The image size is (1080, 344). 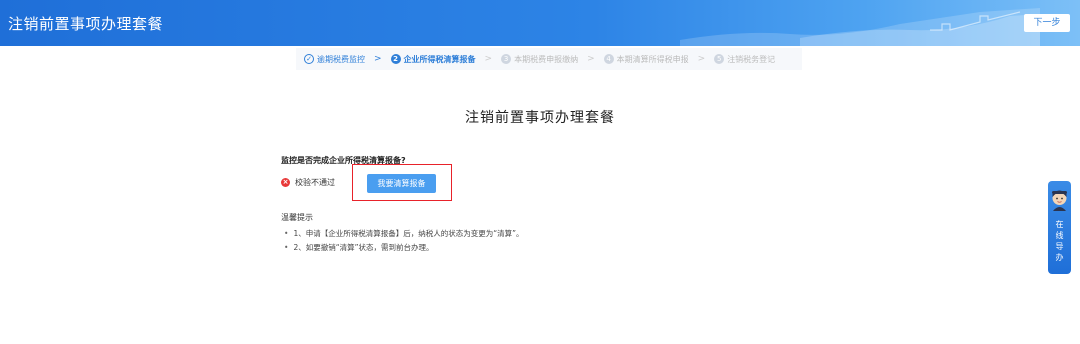 What do you see at coordinates (1059, 200) in the screenshot?
I see `assistant-avatar-icon` at bounding box center [1059, 200].